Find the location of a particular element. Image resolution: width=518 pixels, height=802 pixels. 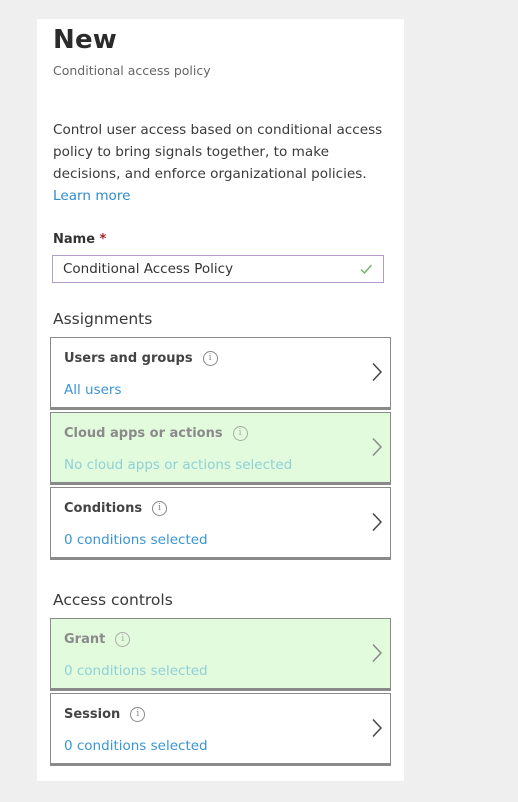

card-value: All users is located at coordinates (93, 390).